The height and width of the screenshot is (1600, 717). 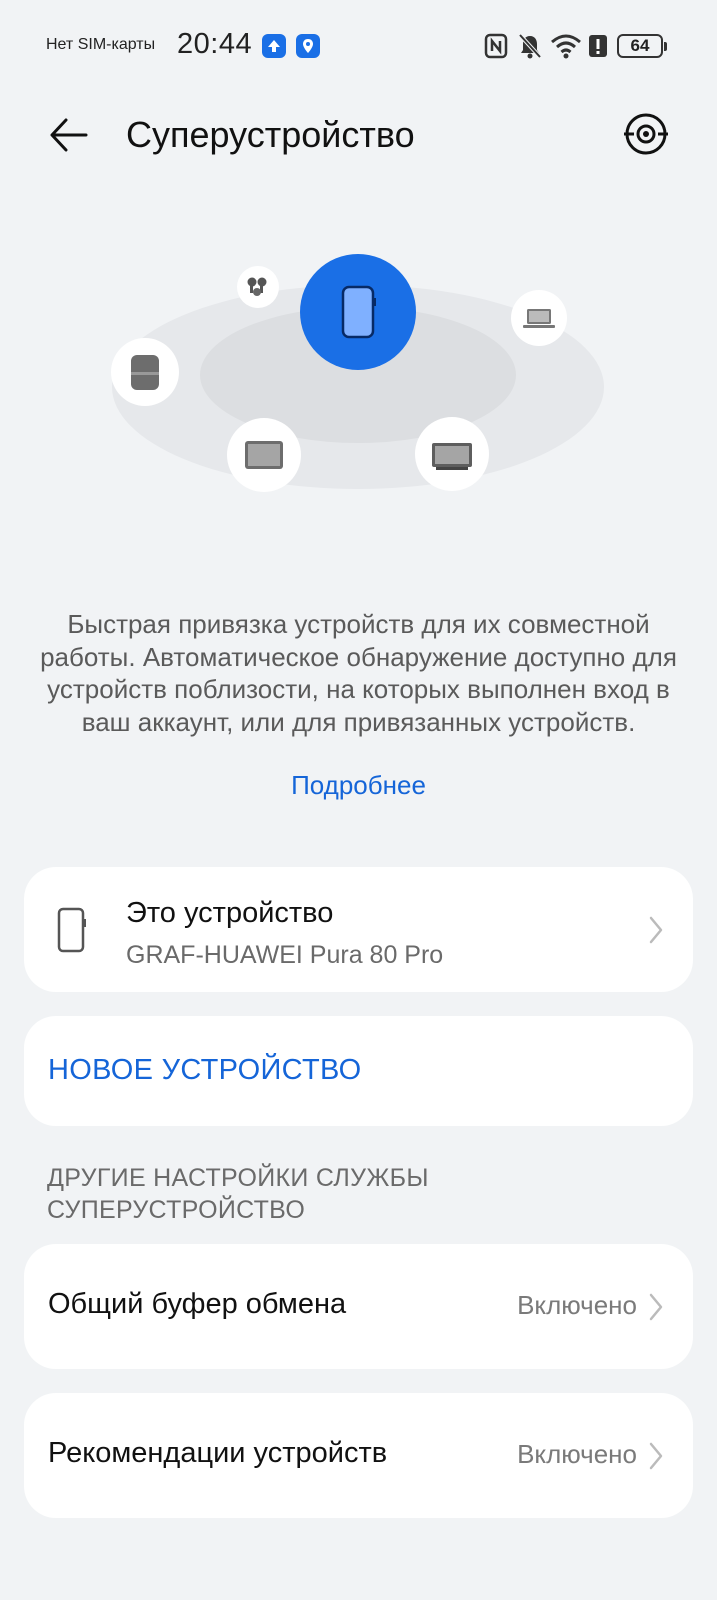 I want to click on shared-clipboard-label: Общий буфер обмена, so click(x=197, y=1304).